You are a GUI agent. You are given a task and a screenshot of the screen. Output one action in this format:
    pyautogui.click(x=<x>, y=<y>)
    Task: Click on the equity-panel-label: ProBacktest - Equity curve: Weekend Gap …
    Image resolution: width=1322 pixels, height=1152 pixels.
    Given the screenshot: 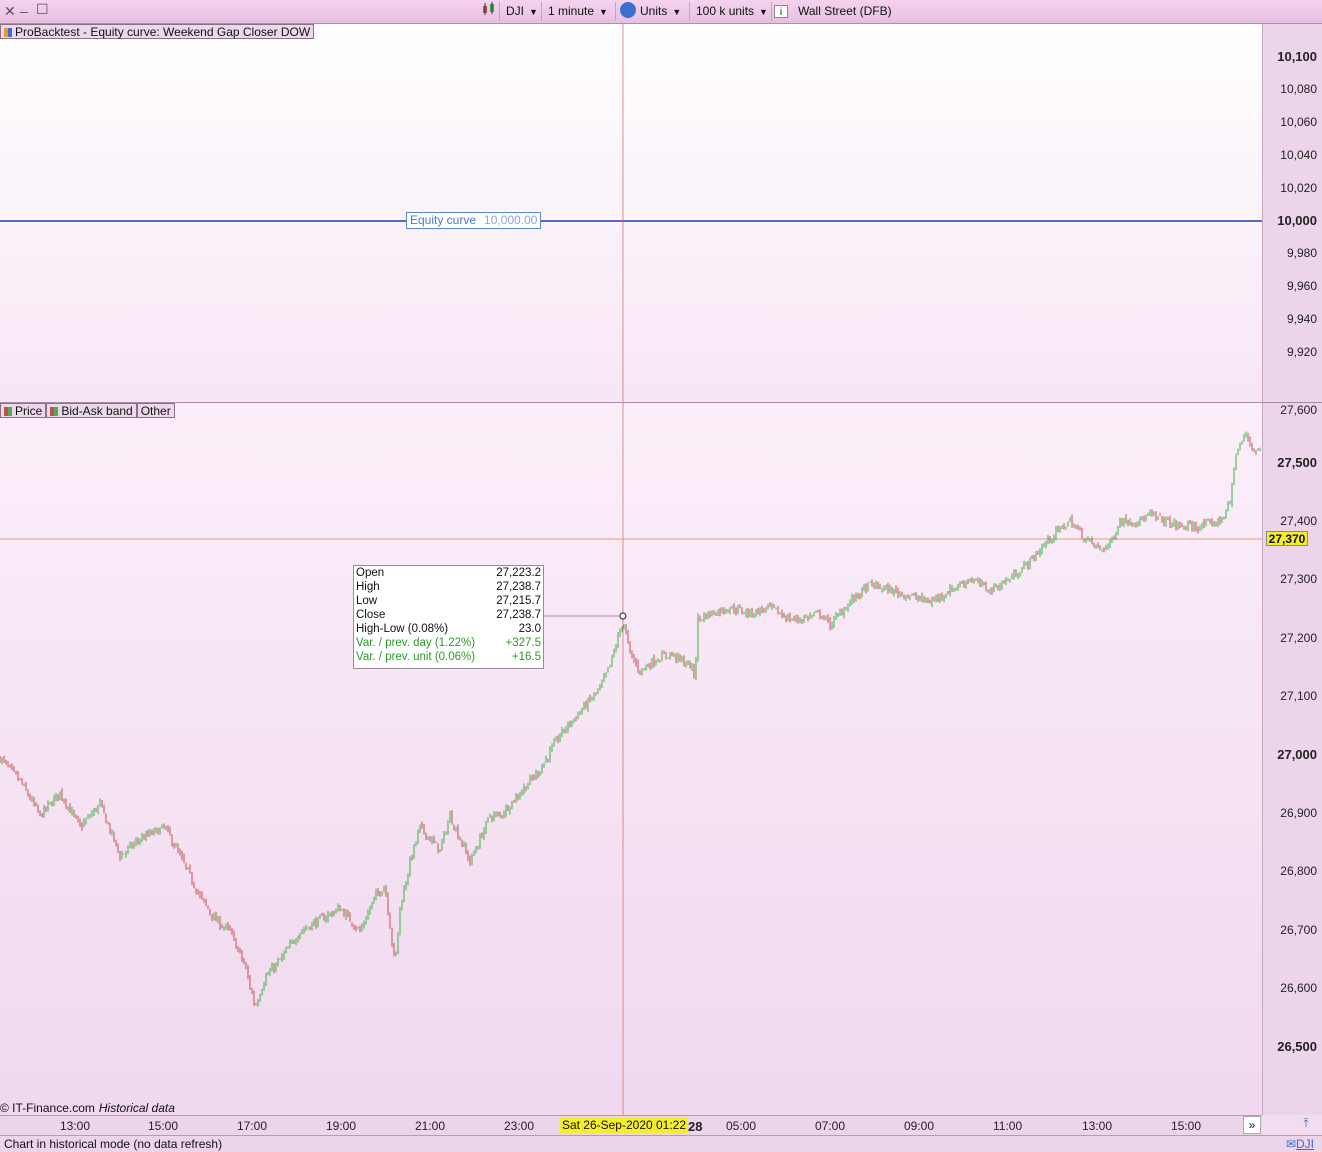 What is the action you would take?
    pyautogui.click(x=157, y=31)
    